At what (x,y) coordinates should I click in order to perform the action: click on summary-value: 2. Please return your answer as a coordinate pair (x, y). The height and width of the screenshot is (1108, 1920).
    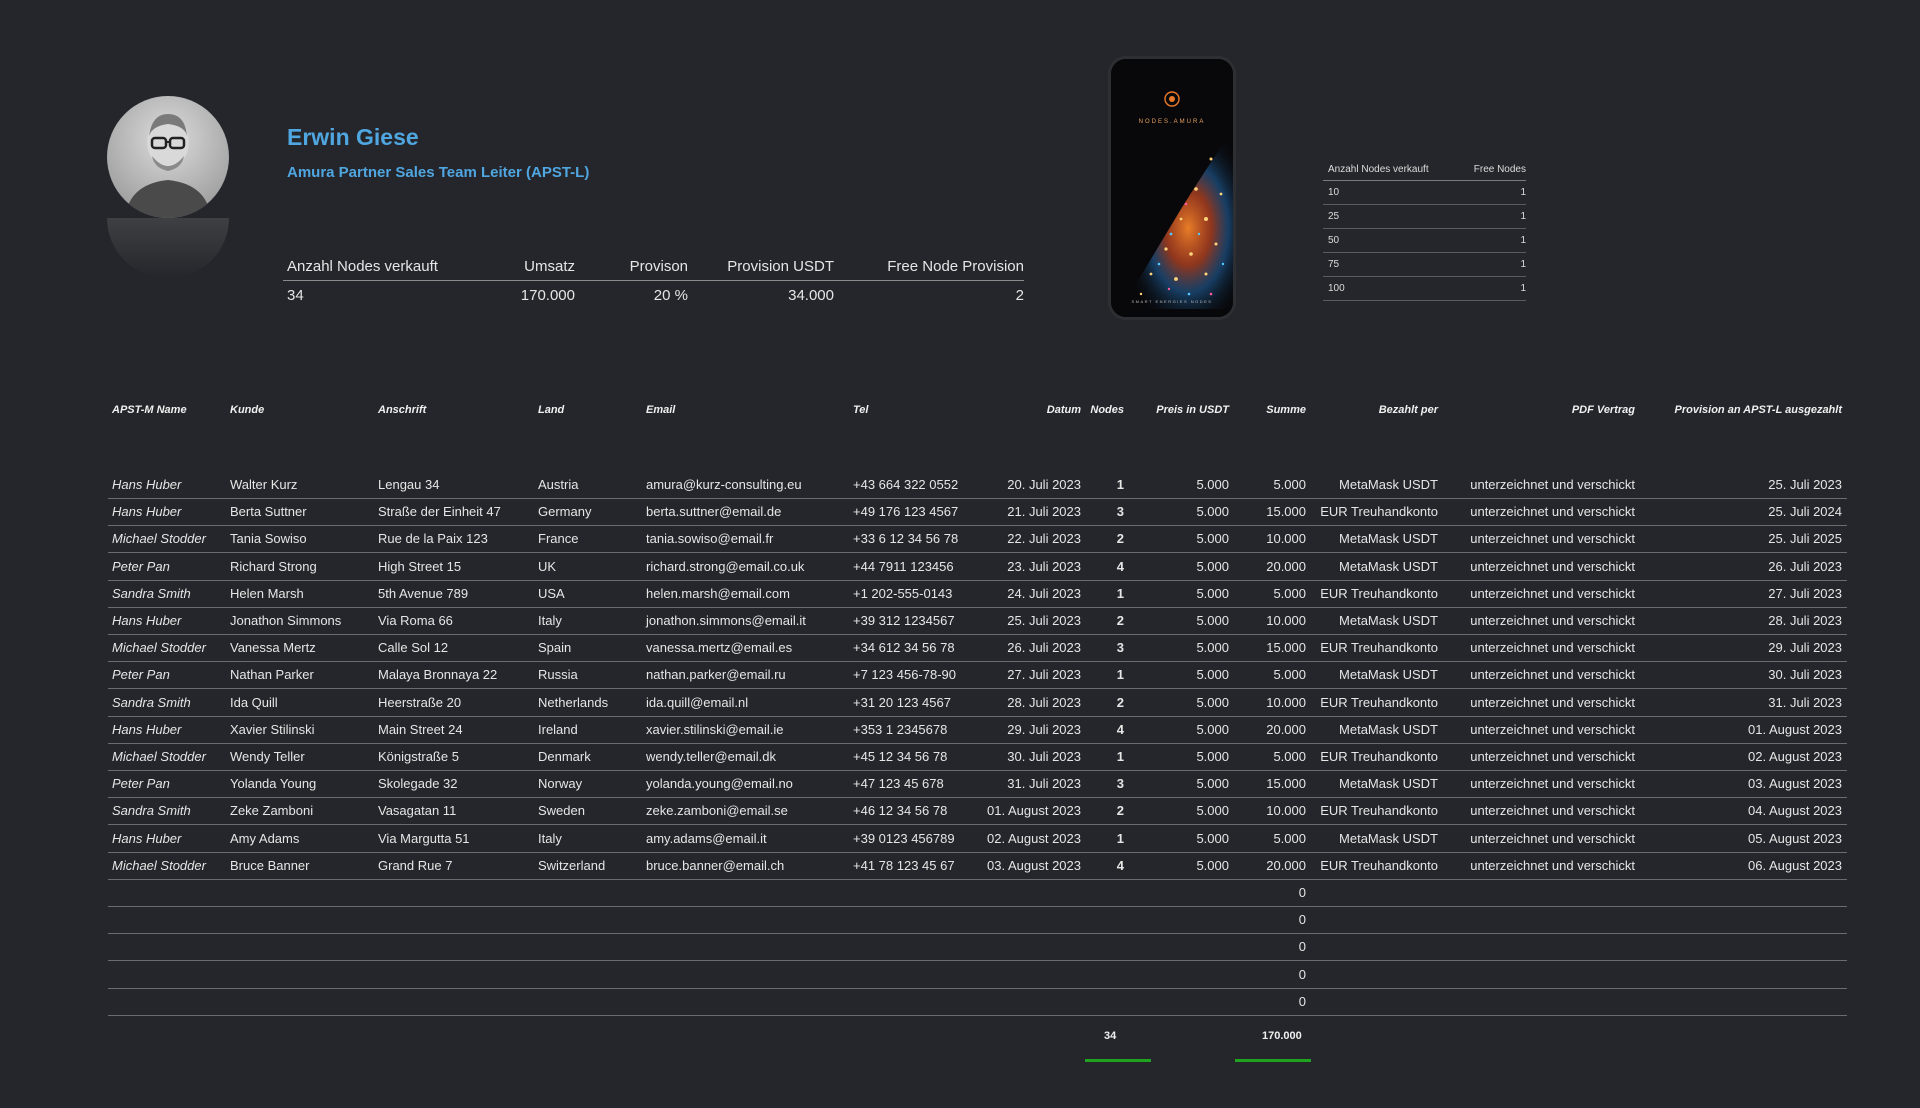
    Looking at the image, I should click on (1019, 295).